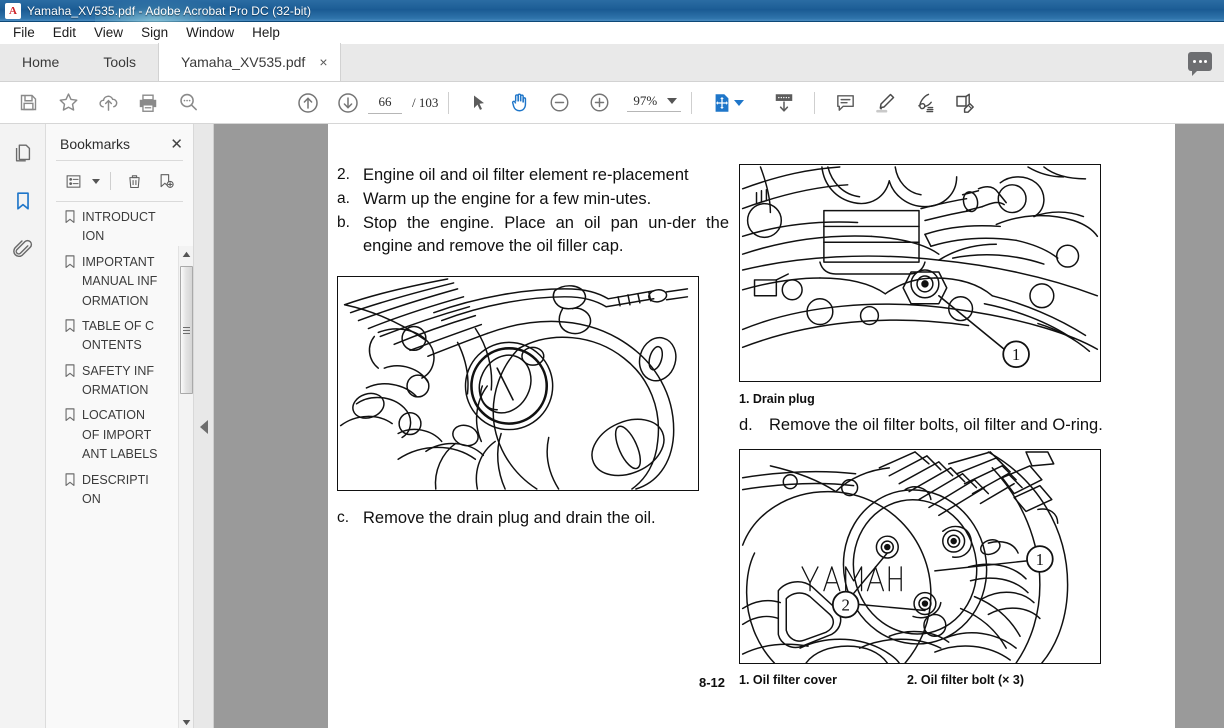 The height and width of the screenshot is (728, 1224). Describe the element at coordinates (119, 181) in the screenshot. I see `bookmarks-toolbar` at that location.